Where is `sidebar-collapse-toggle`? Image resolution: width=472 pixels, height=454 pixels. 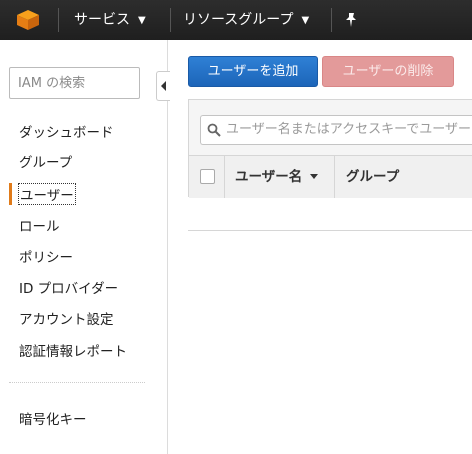 sidebar-collapse-toggle is located at coordinates (163, 86).